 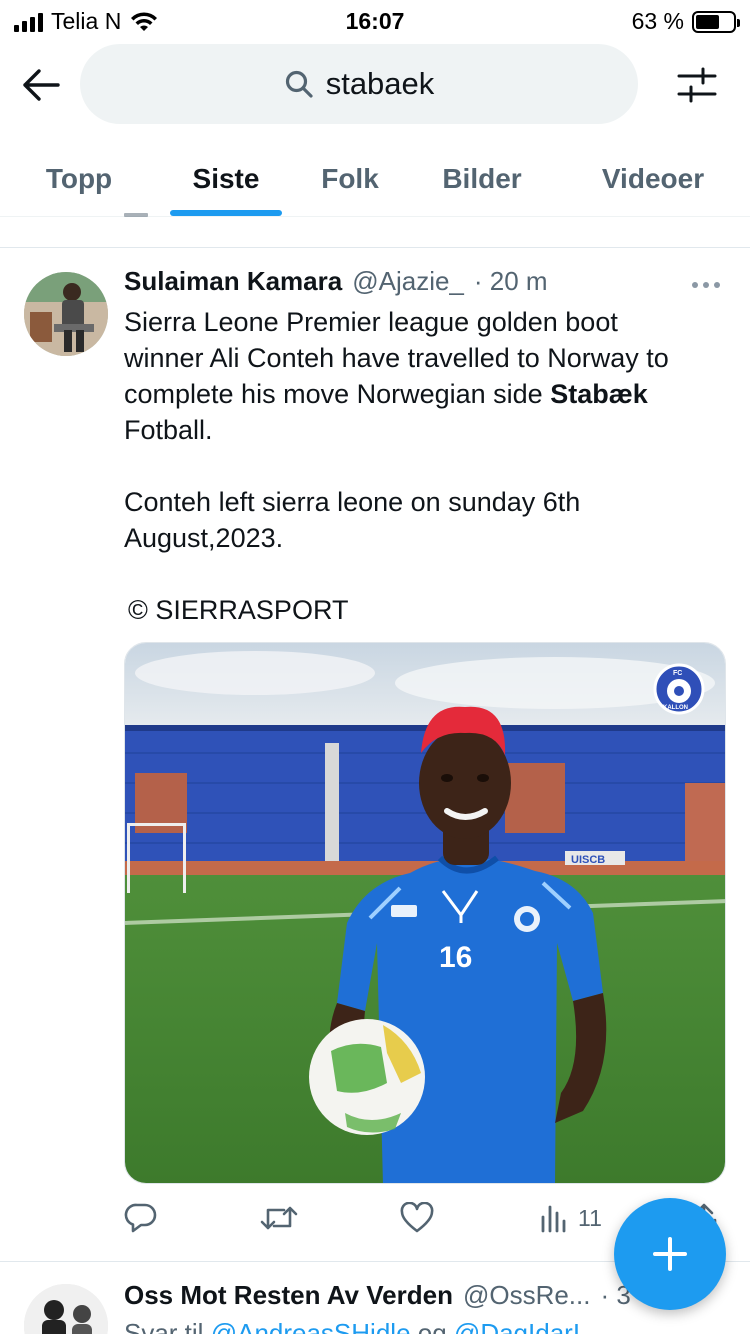 I want to click on status-right: 63 %, so click(x=685, y=21).